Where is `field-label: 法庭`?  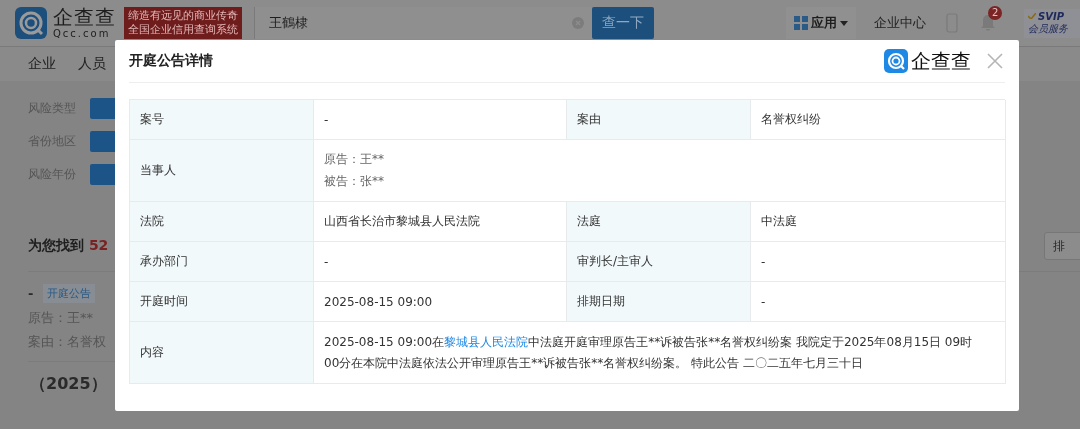 field-label: 法庭 is located at coordinates (659, 222).